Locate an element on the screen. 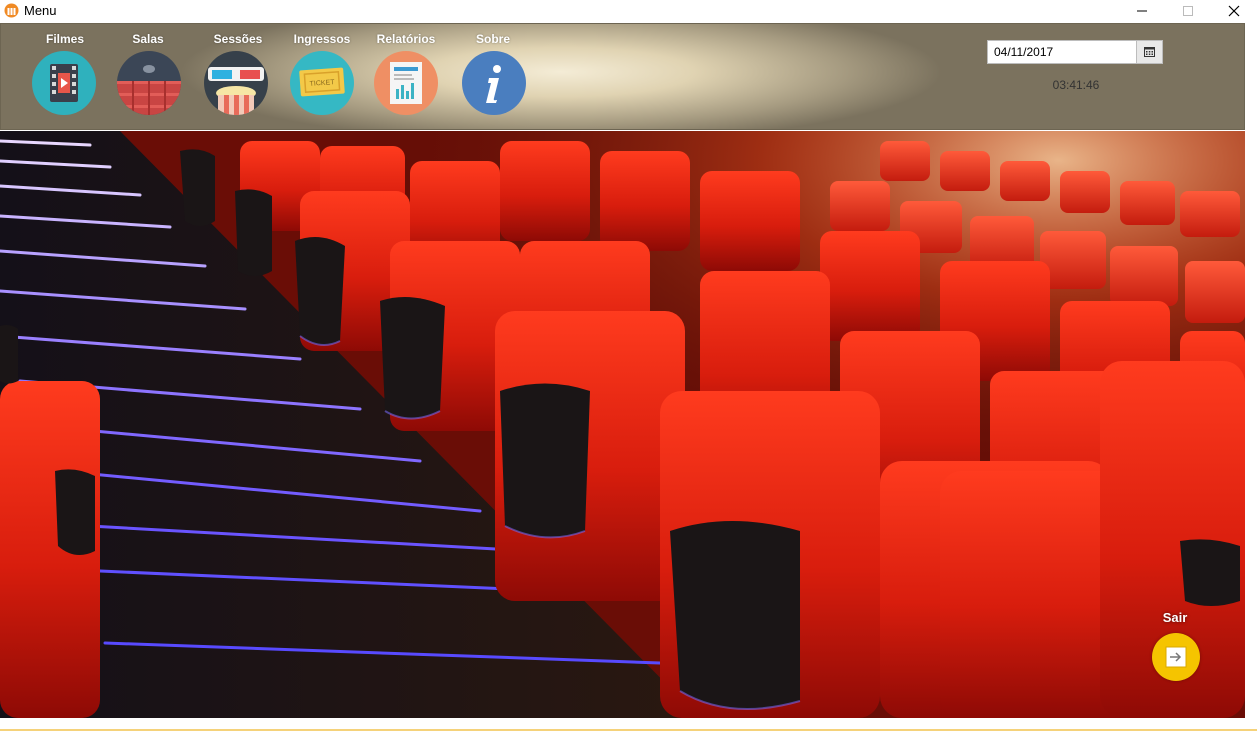 The image size is (1257, 731). menu-item-salas: Salas is located at coordinates (148, 39).